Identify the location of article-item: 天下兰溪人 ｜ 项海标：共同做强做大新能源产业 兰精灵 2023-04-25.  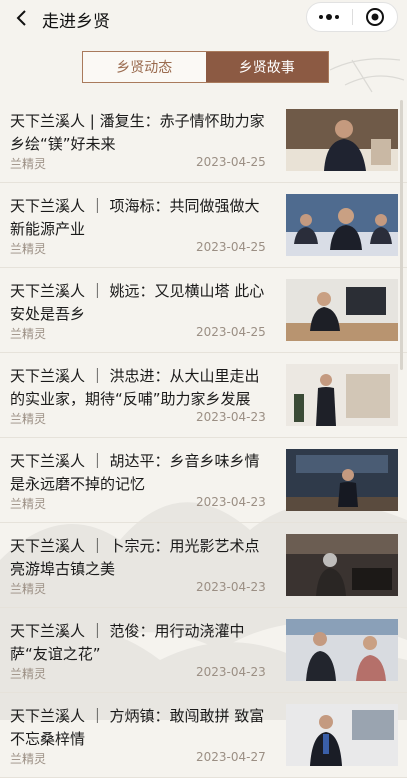
(203, 225).